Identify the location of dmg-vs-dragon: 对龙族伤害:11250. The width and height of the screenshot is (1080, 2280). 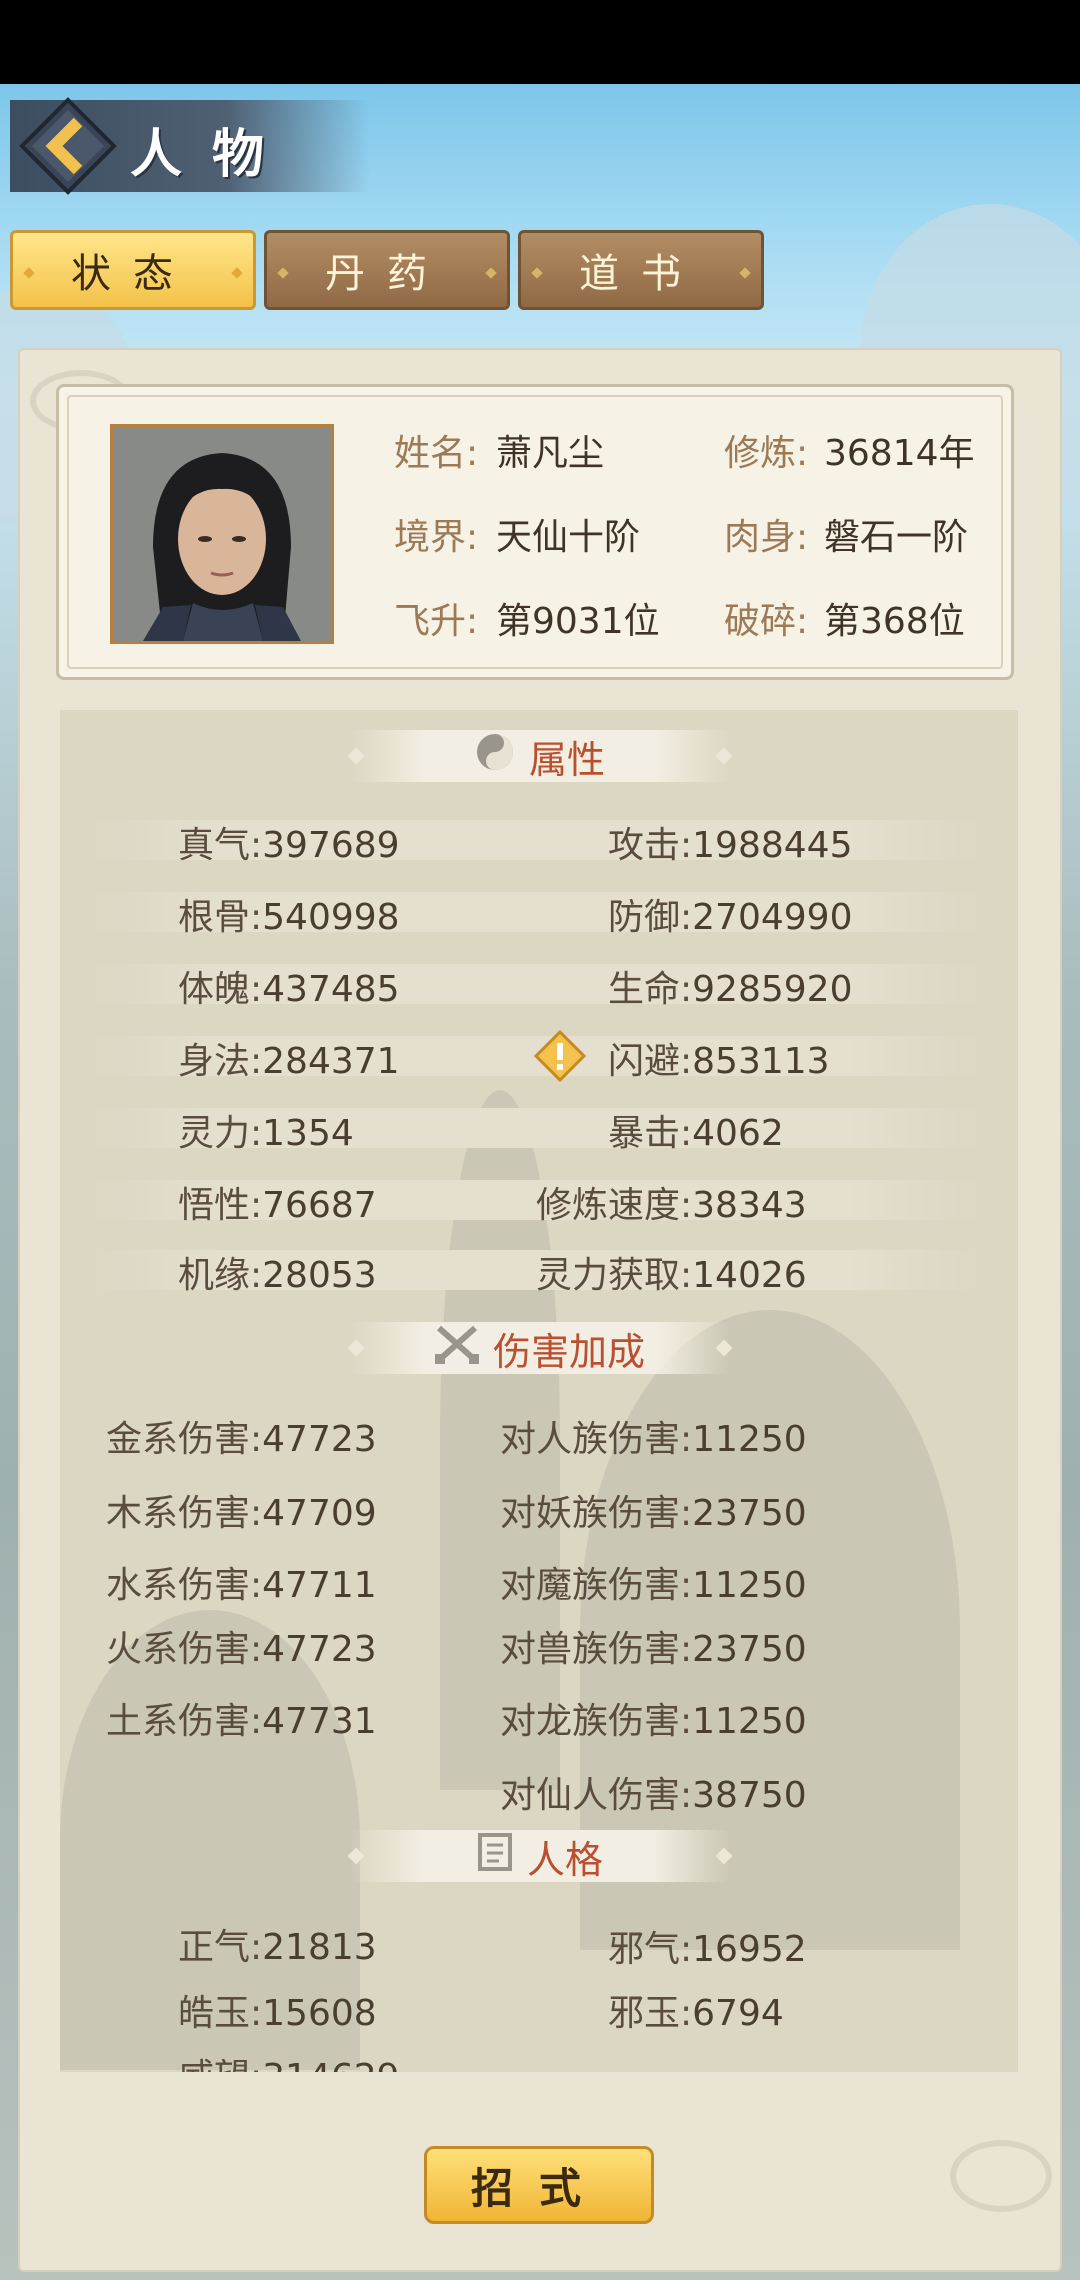
(653, 1721).